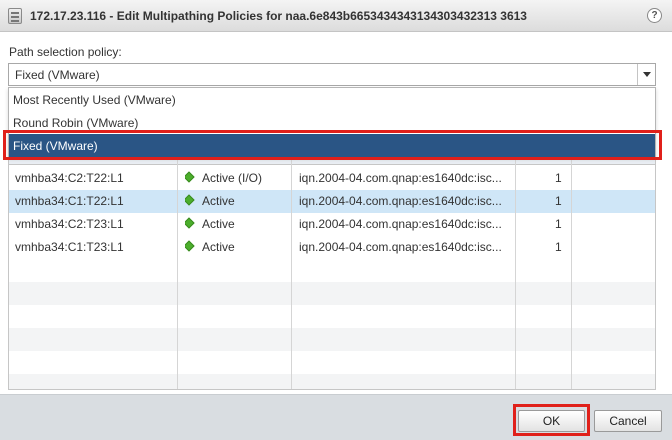  I want to click on cancel-button: Cancel, so click(628, 421).